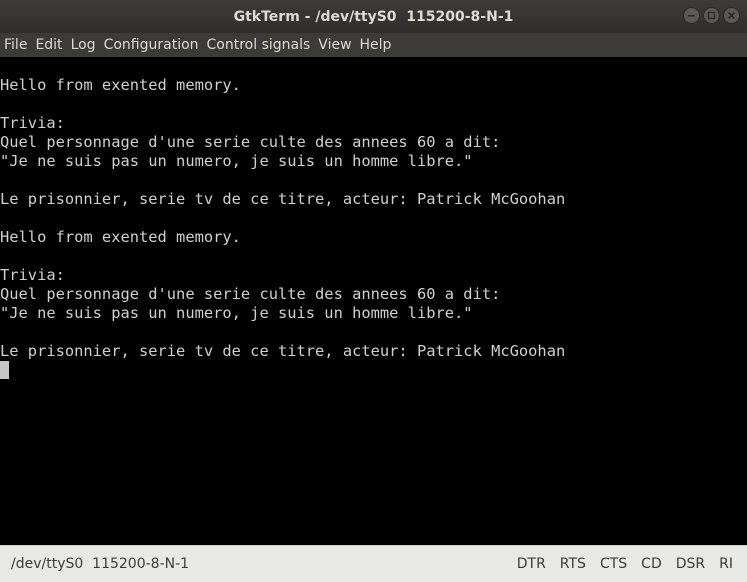  I want to click on signal-rts: RTS, so click(572, 564).